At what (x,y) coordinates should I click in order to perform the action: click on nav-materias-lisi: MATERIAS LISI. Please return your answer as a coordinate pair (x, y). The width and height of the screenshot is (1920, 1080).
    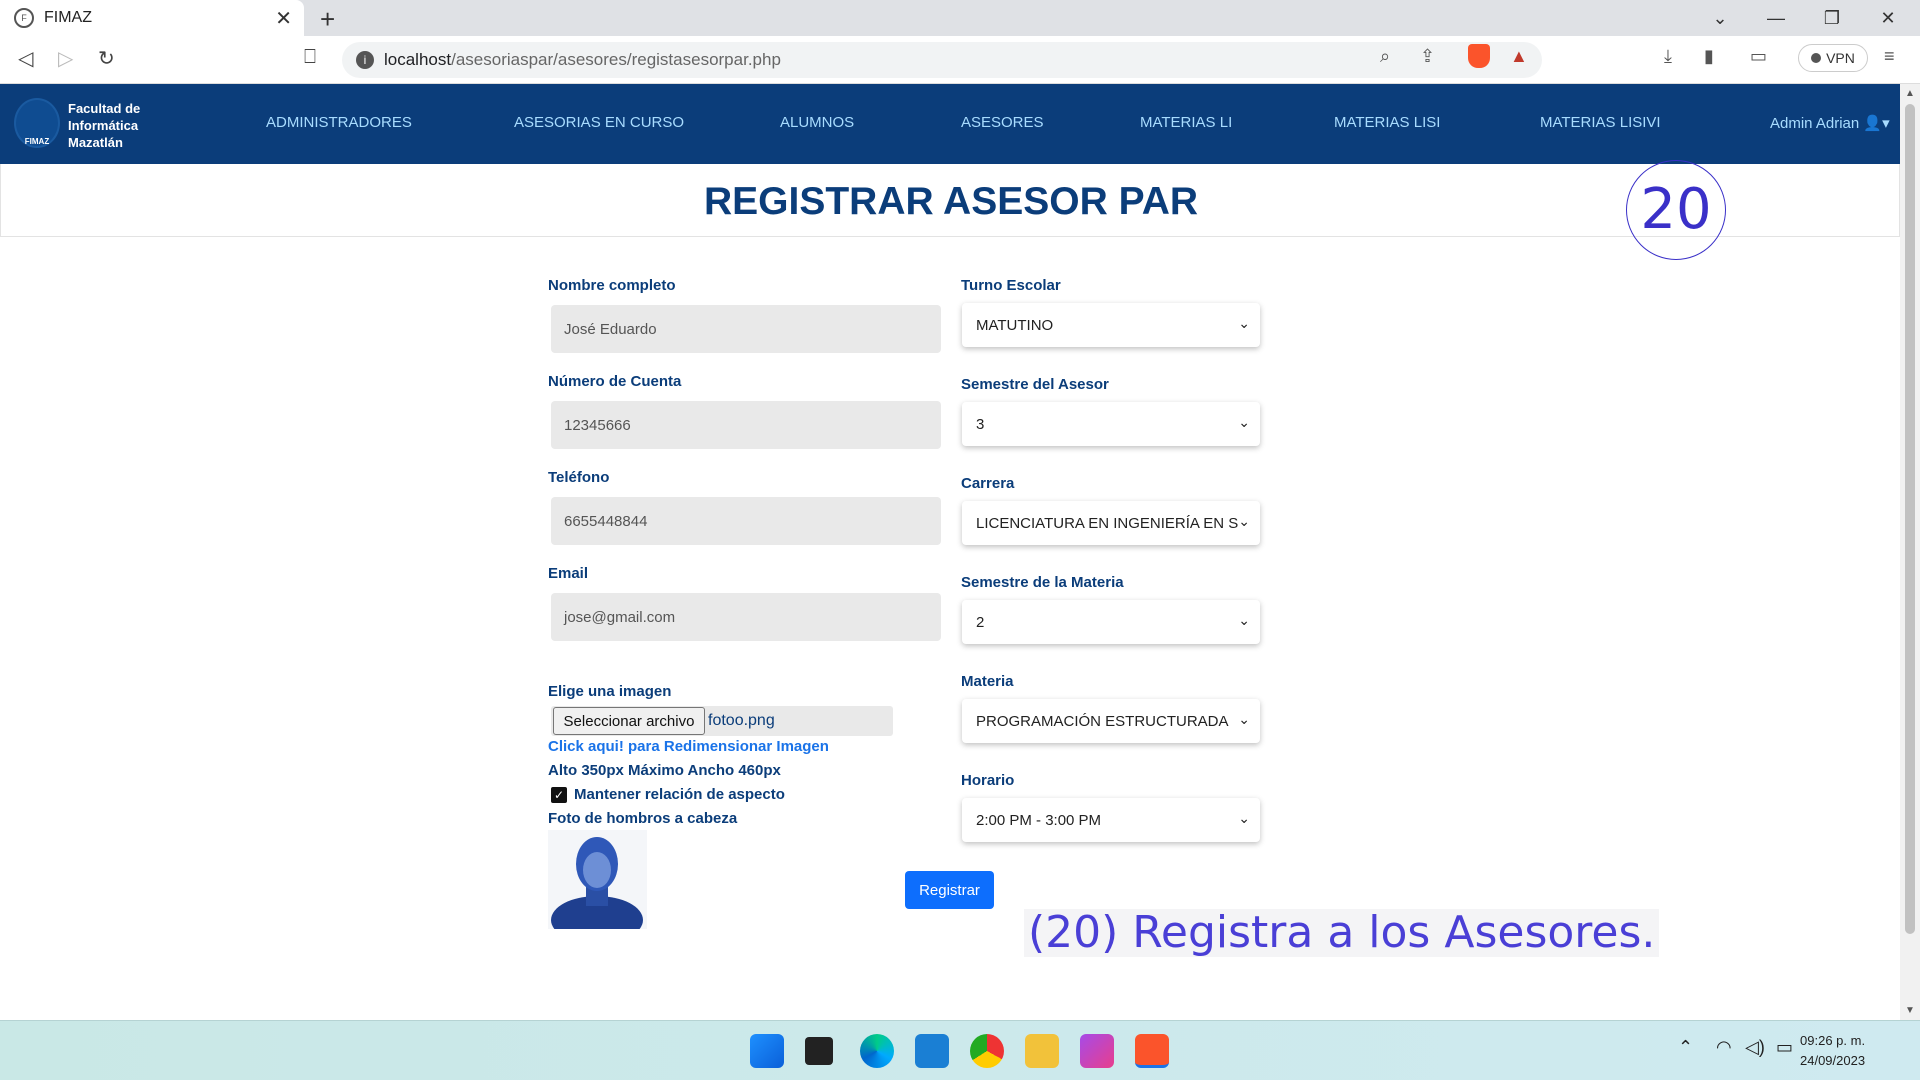
    Looking at the image, I should click on (1387, 122).